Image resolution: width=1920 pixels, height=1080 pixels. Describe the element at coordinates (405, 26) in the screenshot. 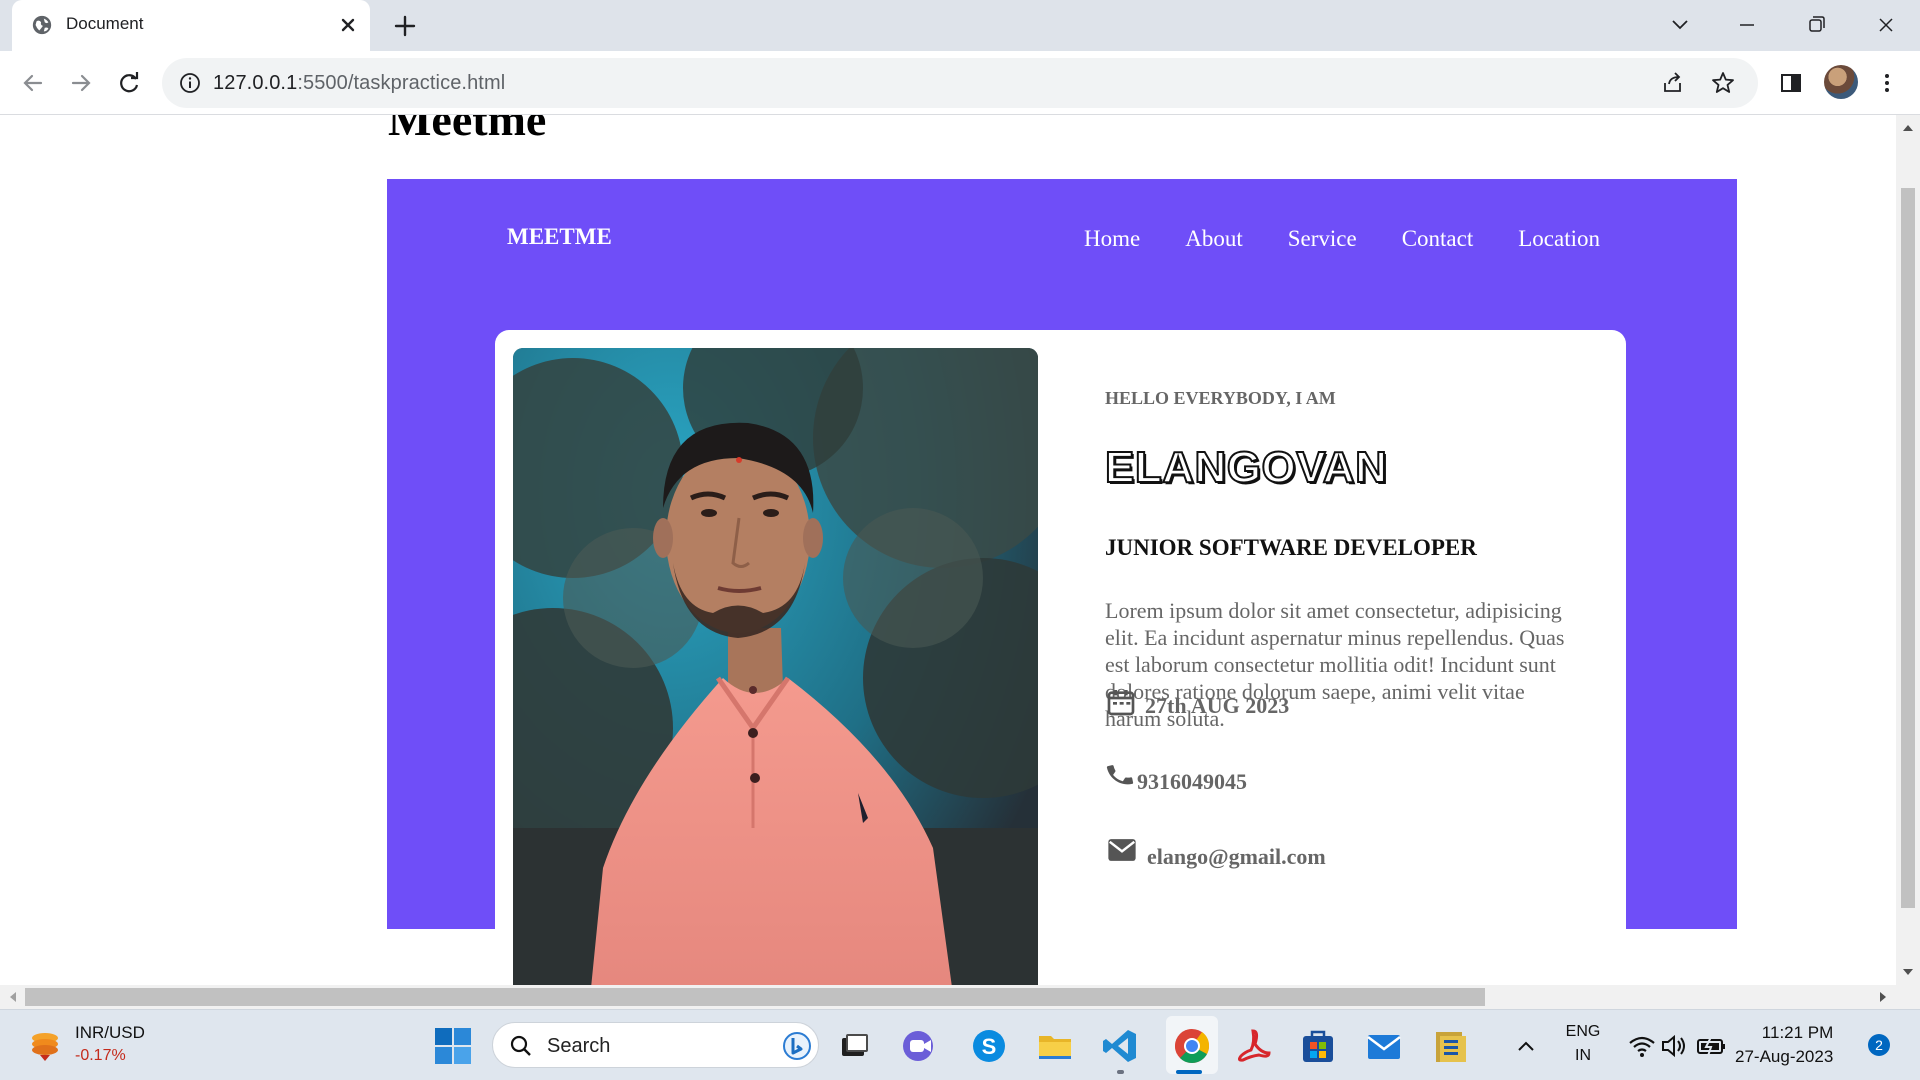

I see `new-tab-icon` at that location.